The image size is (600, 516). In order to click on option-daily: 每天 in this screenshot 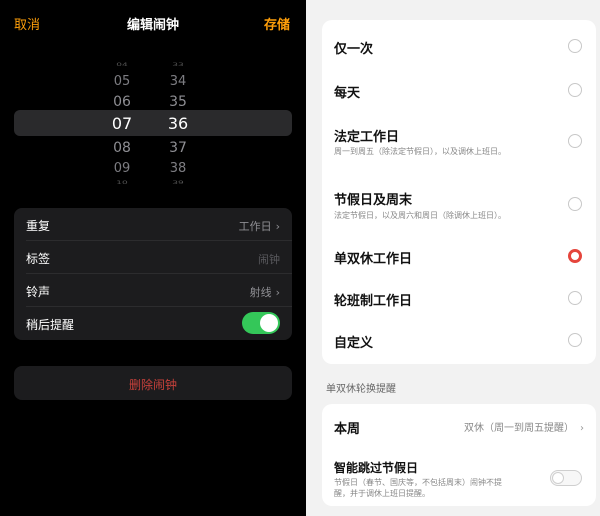, I will do `click(459, 91)`.